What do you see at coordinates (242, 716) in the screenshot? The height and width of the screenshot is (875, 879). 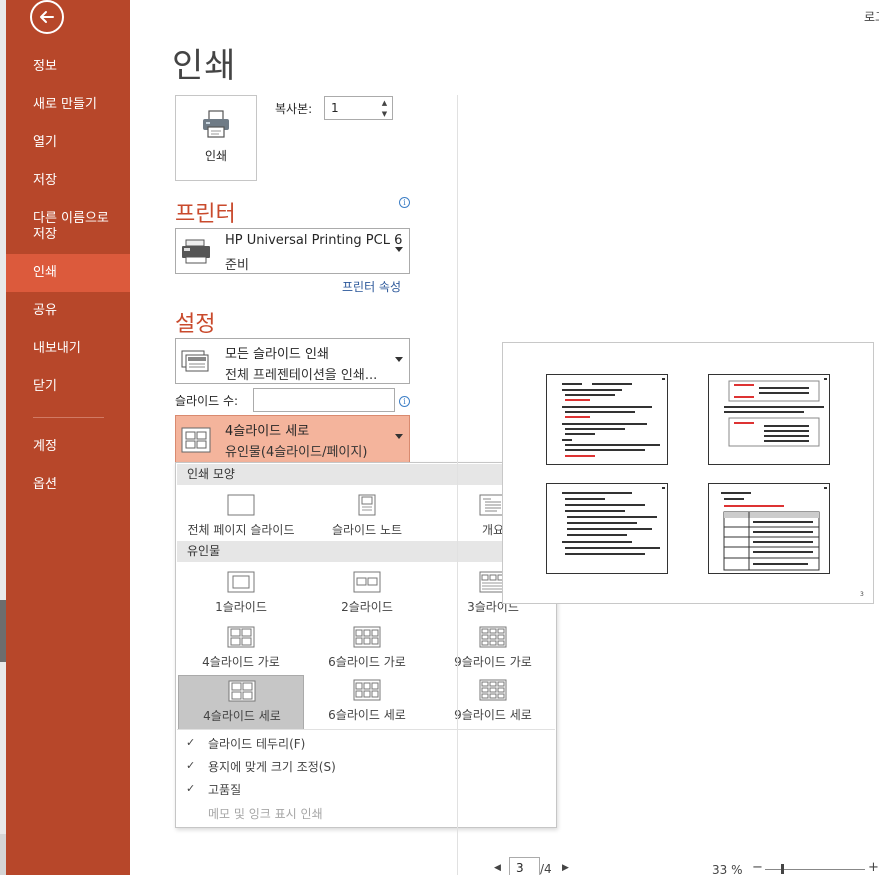 I see `option-label: 4슬라이드 세로` at bounding box center [242, 716].